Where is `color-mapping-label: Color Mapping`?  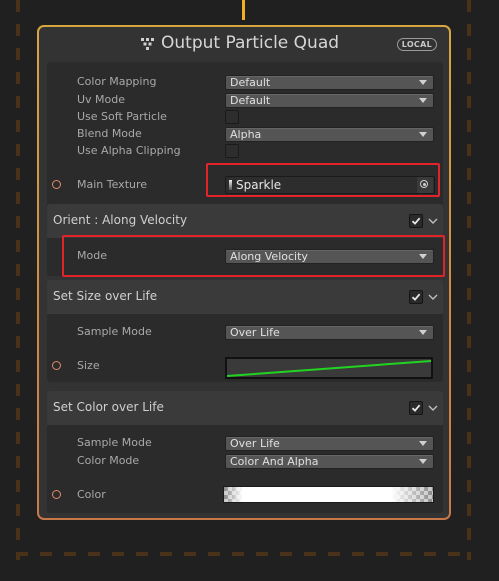
color-mapping-label: Color Mapping is located at coordinates (117, 81).